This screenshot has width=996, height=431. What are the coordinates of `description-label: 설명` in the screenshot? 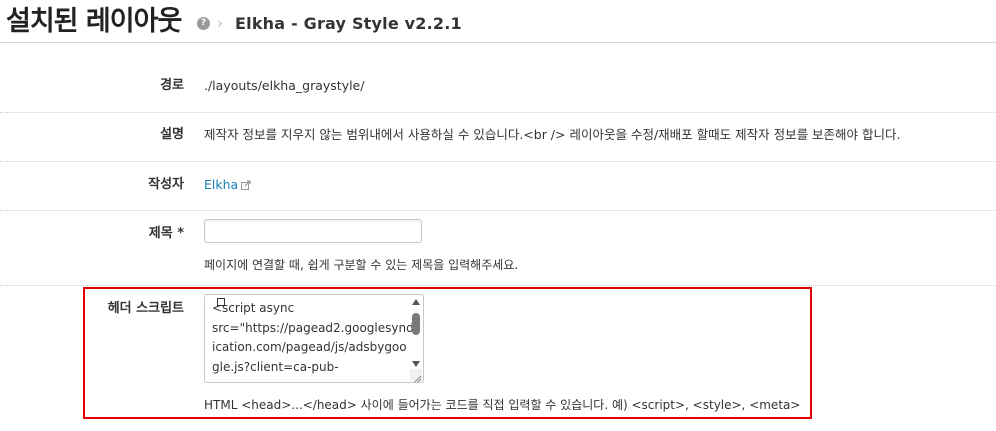 It's located at (172, 134).